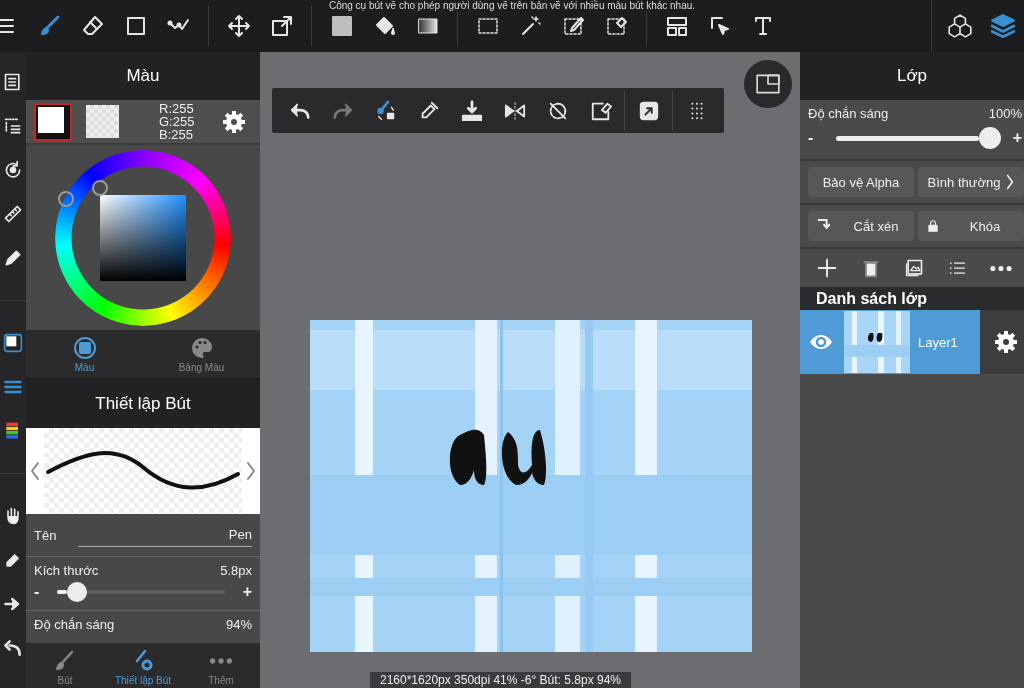  What do you see at coordinates (913, 268) in the screenshot?
I see `image-icon` at bounding box center [913, 268].